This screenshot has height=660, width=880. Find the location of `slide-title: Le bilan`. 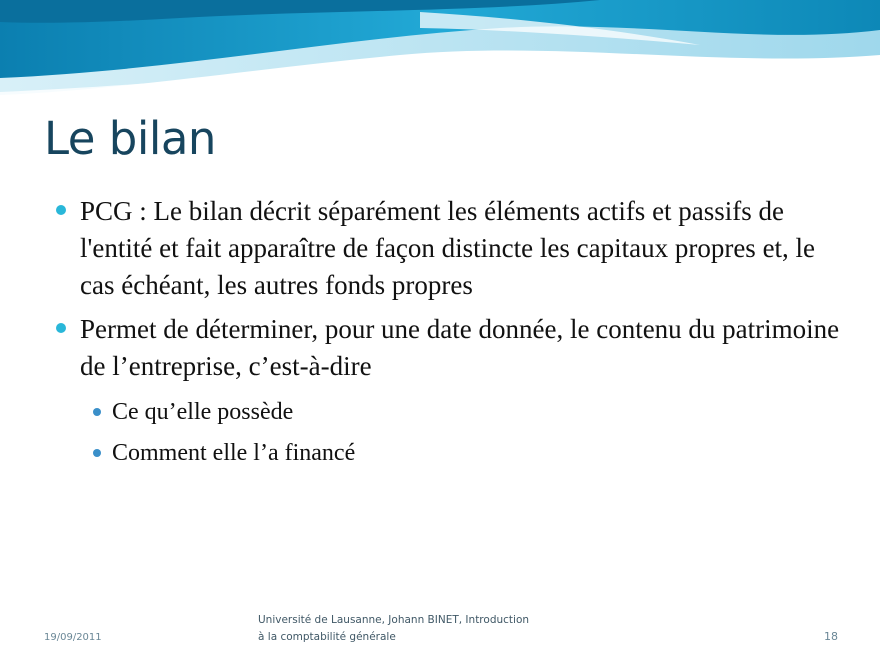

slide-title: Le bilan is located at coordinates (130, 138).